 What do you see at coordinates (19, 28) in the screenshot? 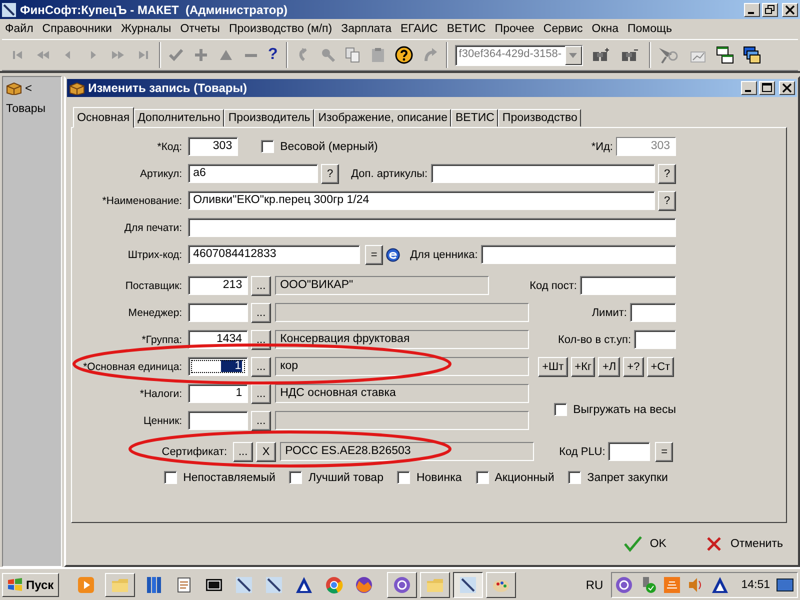
I see `menu-item: Файл` at bounding box center [19, 28].